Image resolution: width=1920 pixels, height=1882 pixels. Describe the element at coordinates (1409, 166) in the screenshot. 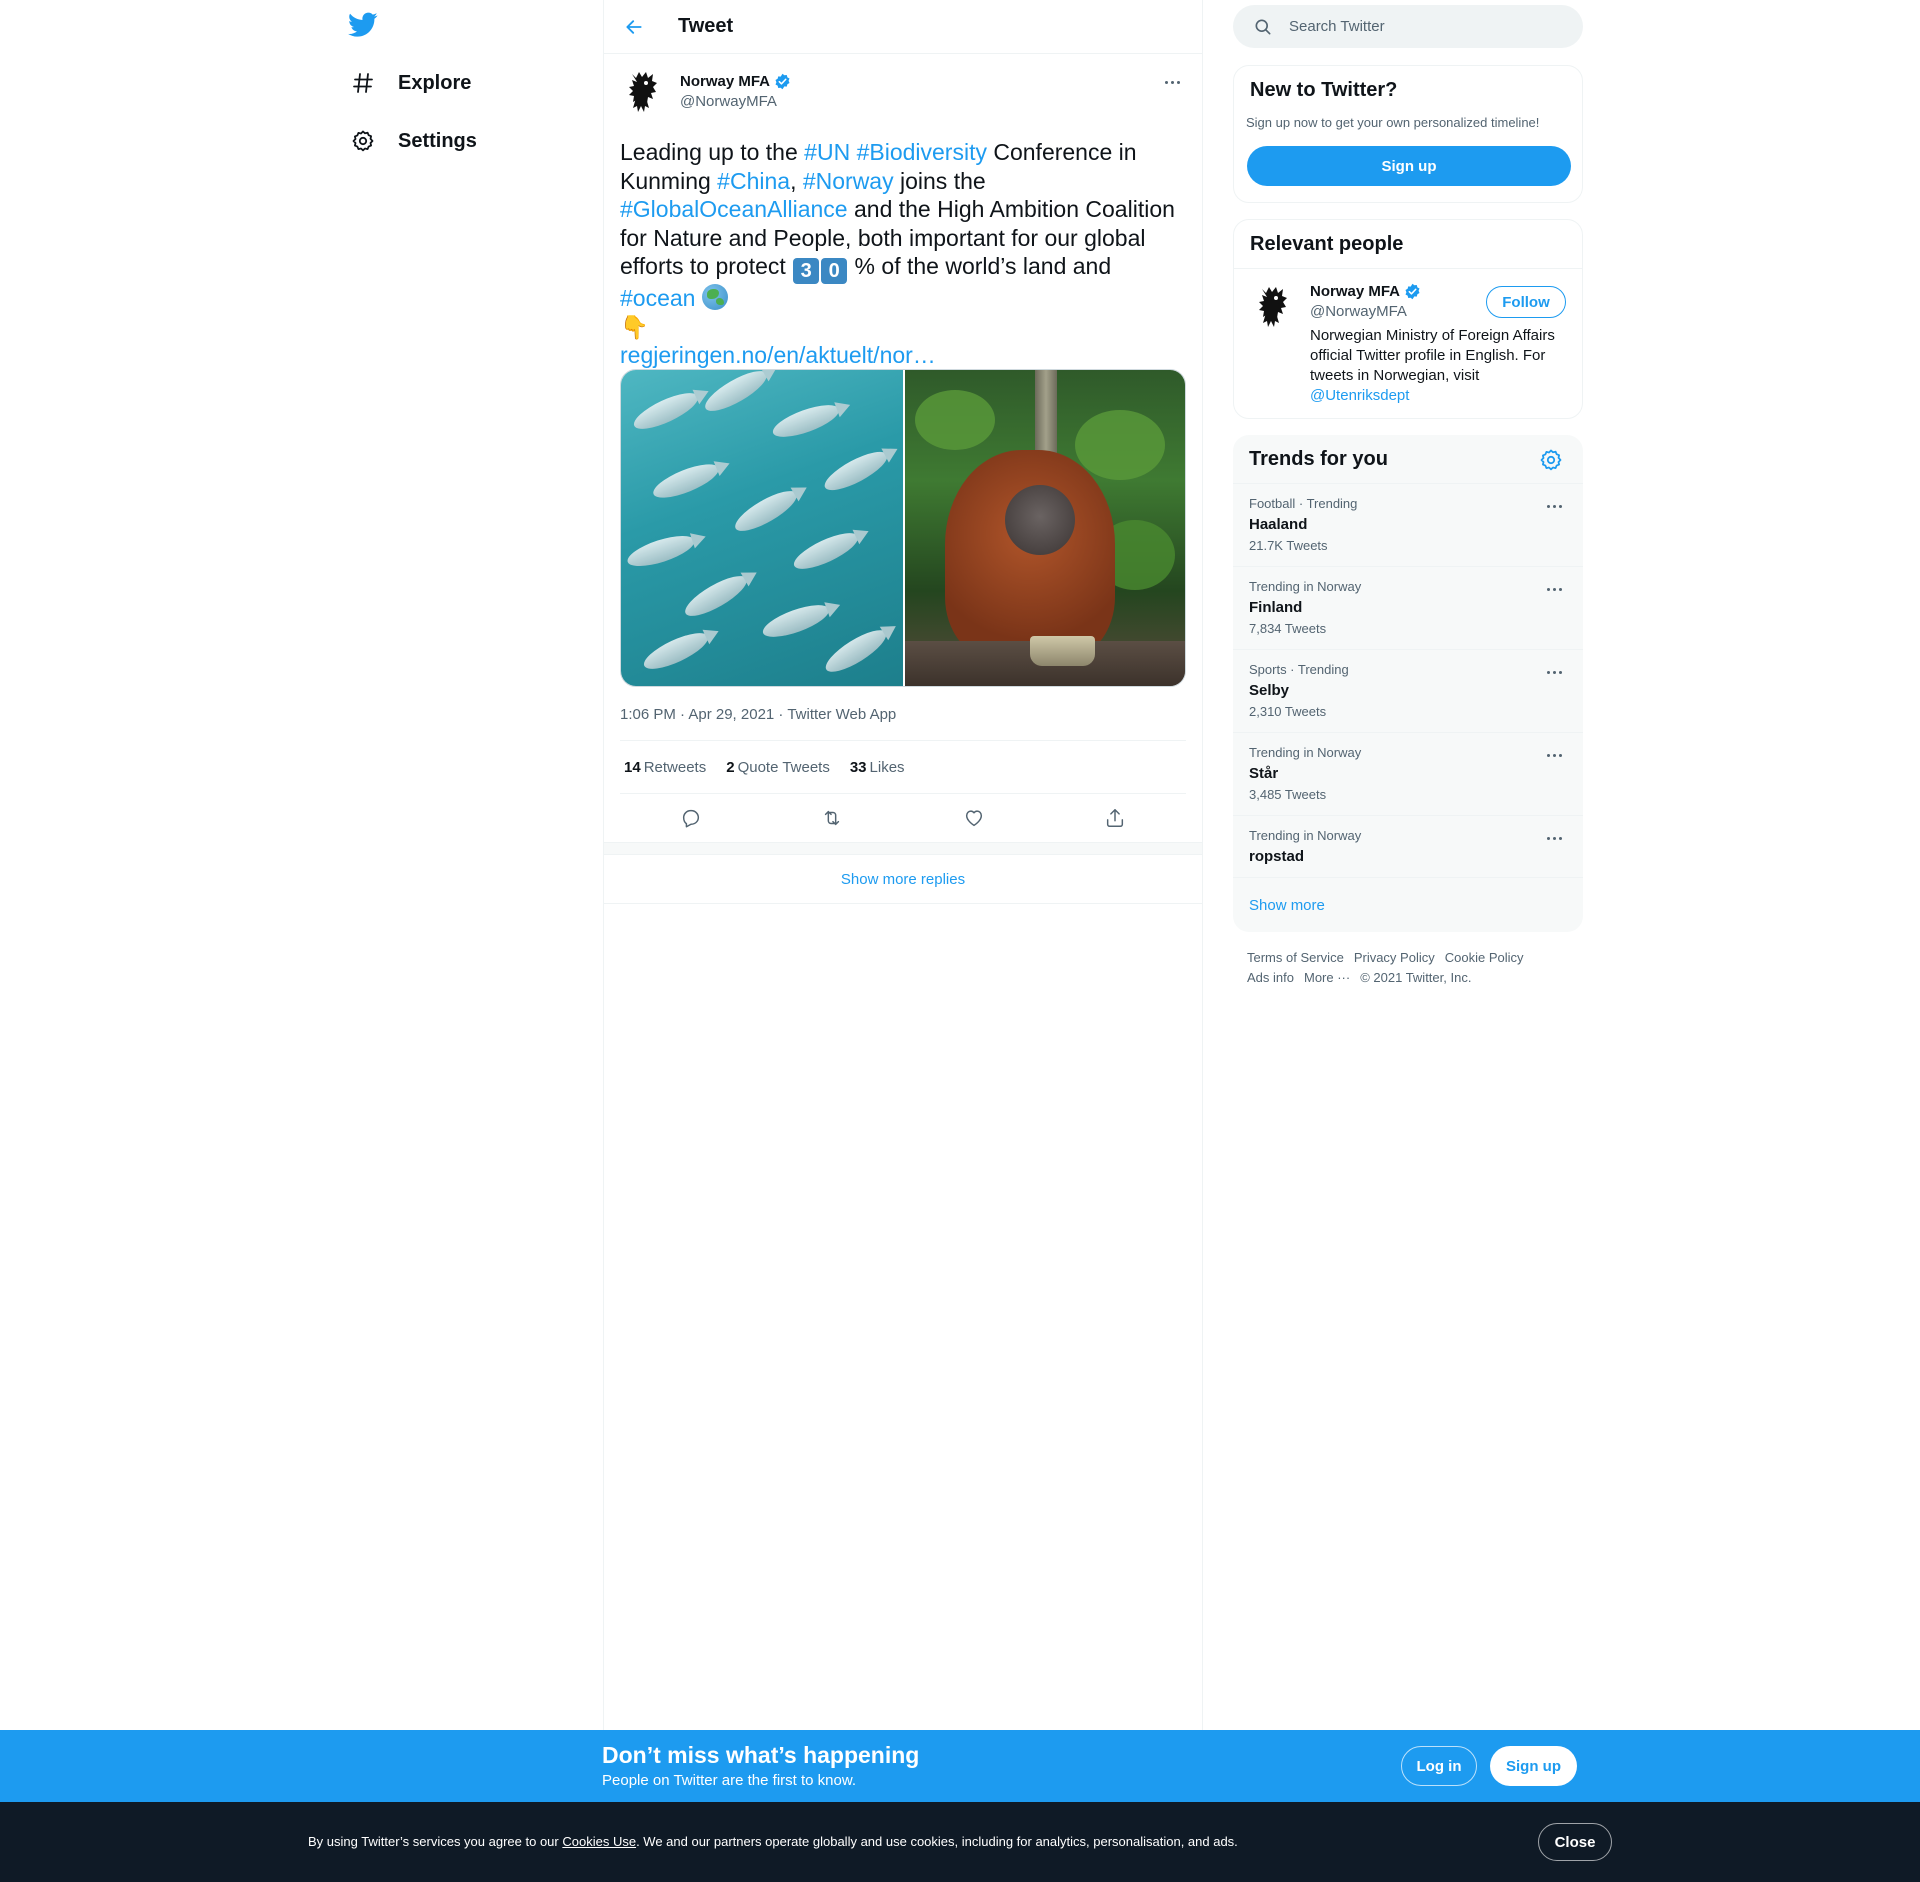

I see `signup-button: Sign up` at that location.